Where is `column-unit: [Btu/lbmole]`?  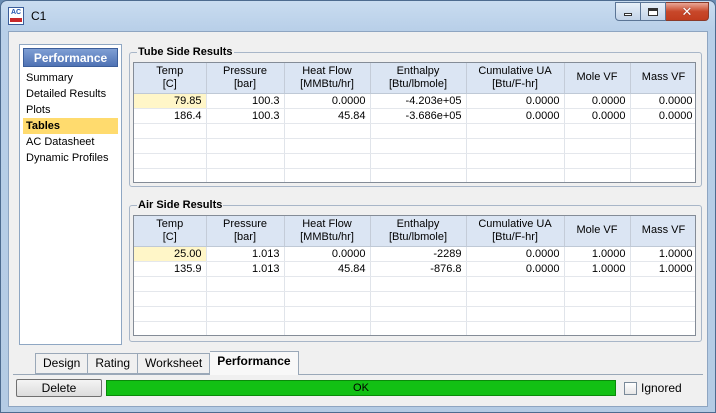 column-unit: [Btu/lbmole] is located at coordinates (418, 83).